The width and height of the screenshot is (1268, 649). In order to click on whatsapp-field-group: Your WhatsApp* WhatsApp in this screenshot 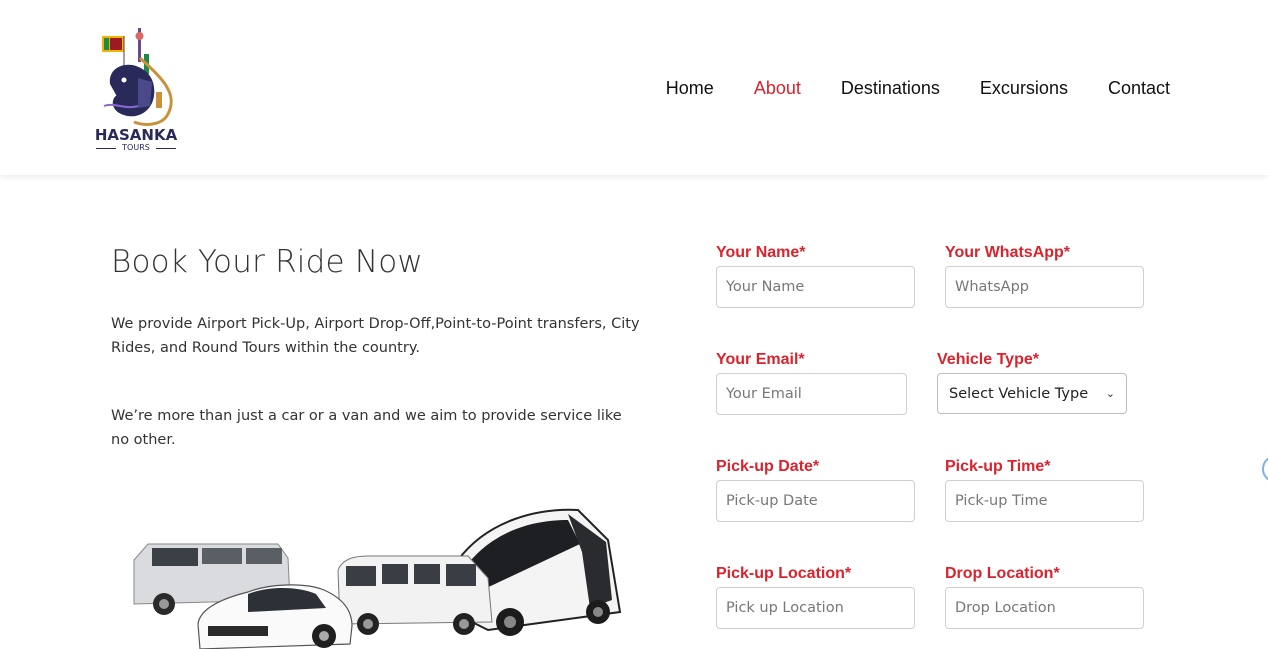, I will do `click(1044, 274)`.